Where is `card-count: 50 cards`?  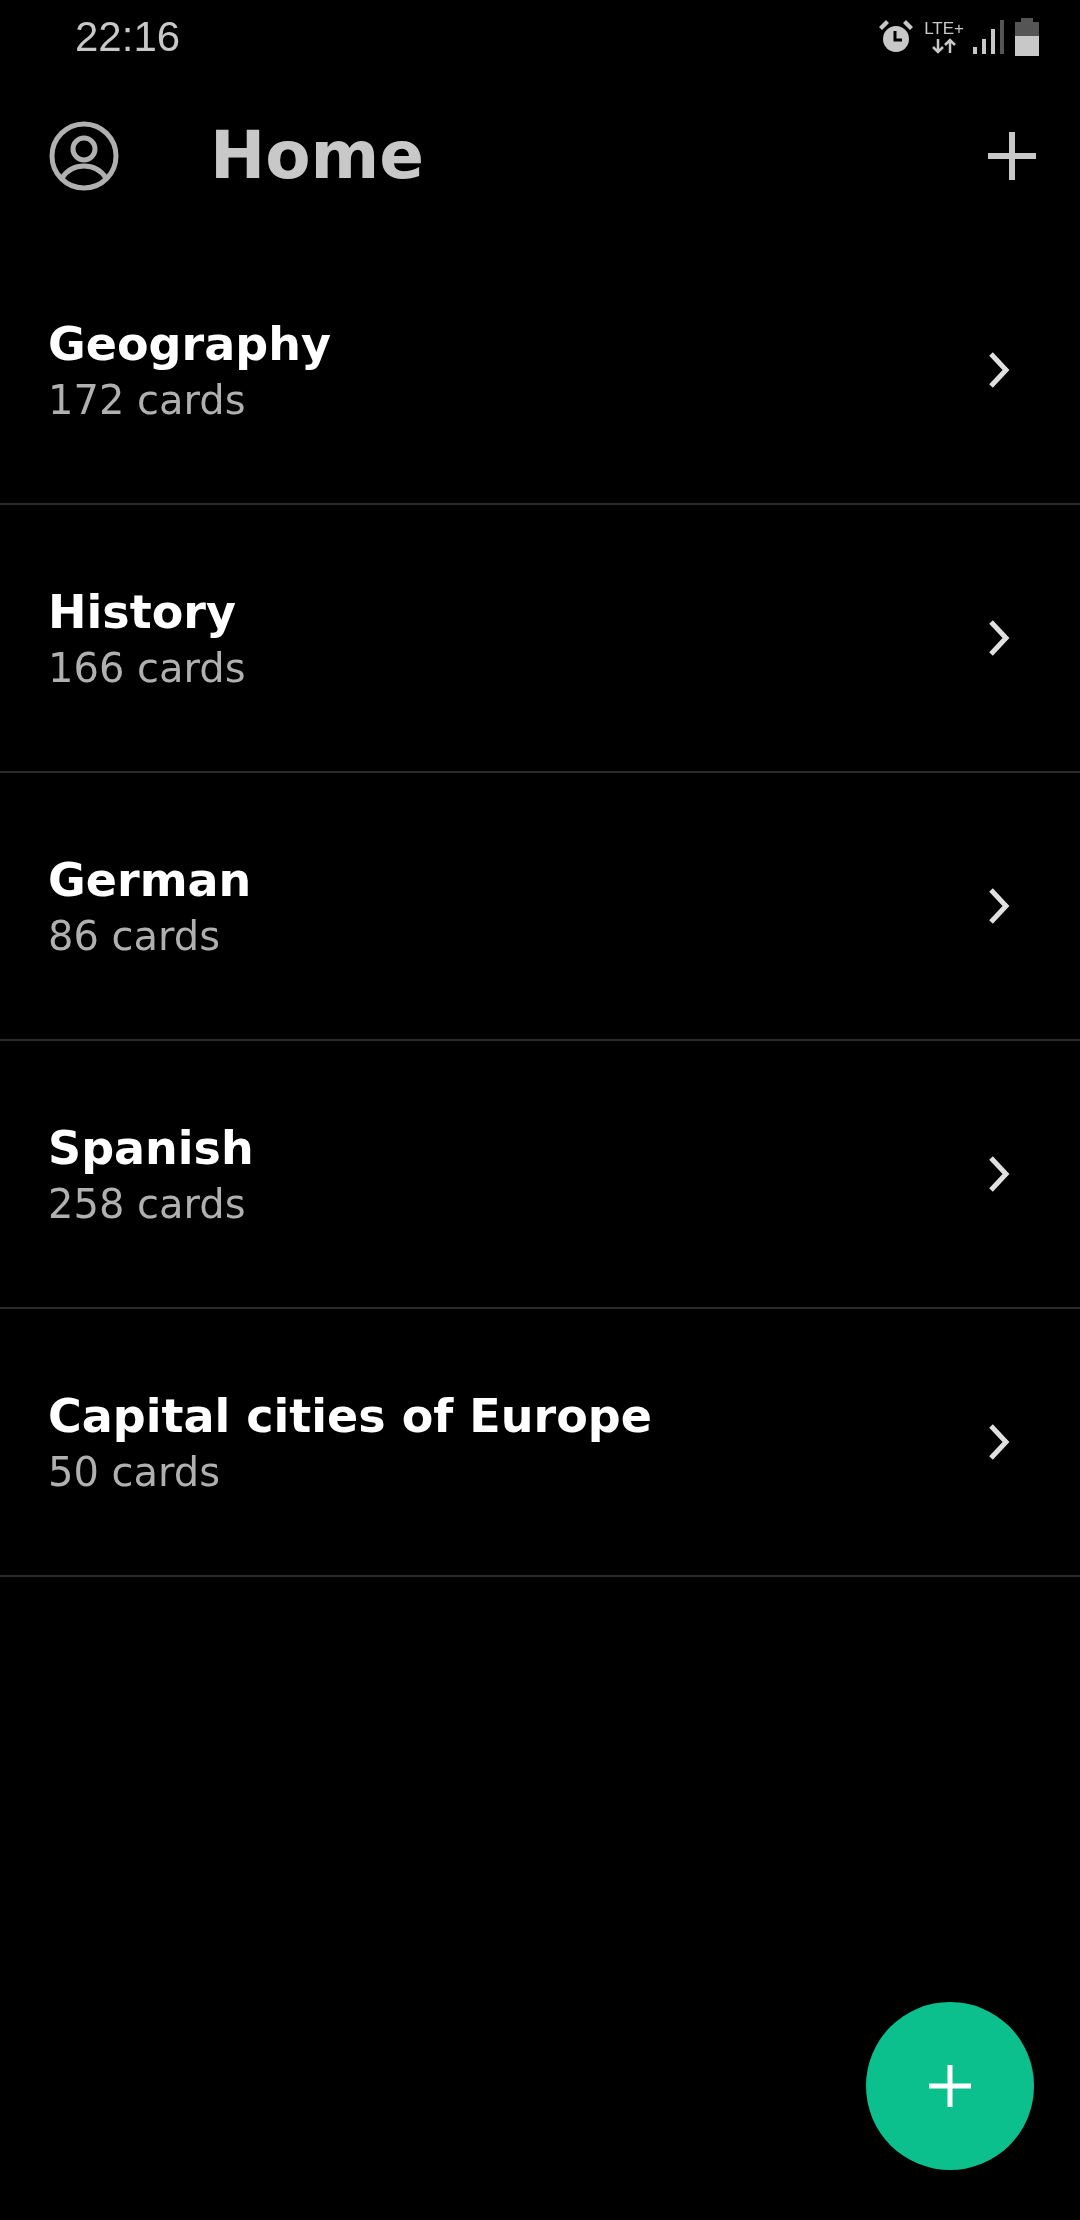 card-count: 50 cards is located at coordinates (135, 1472).